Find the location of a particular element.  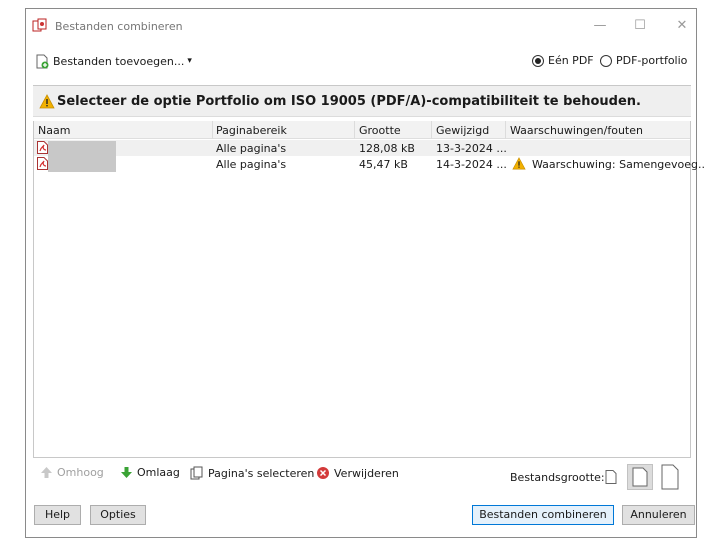

file-size-small-icon is located at coordinates (611, 477).